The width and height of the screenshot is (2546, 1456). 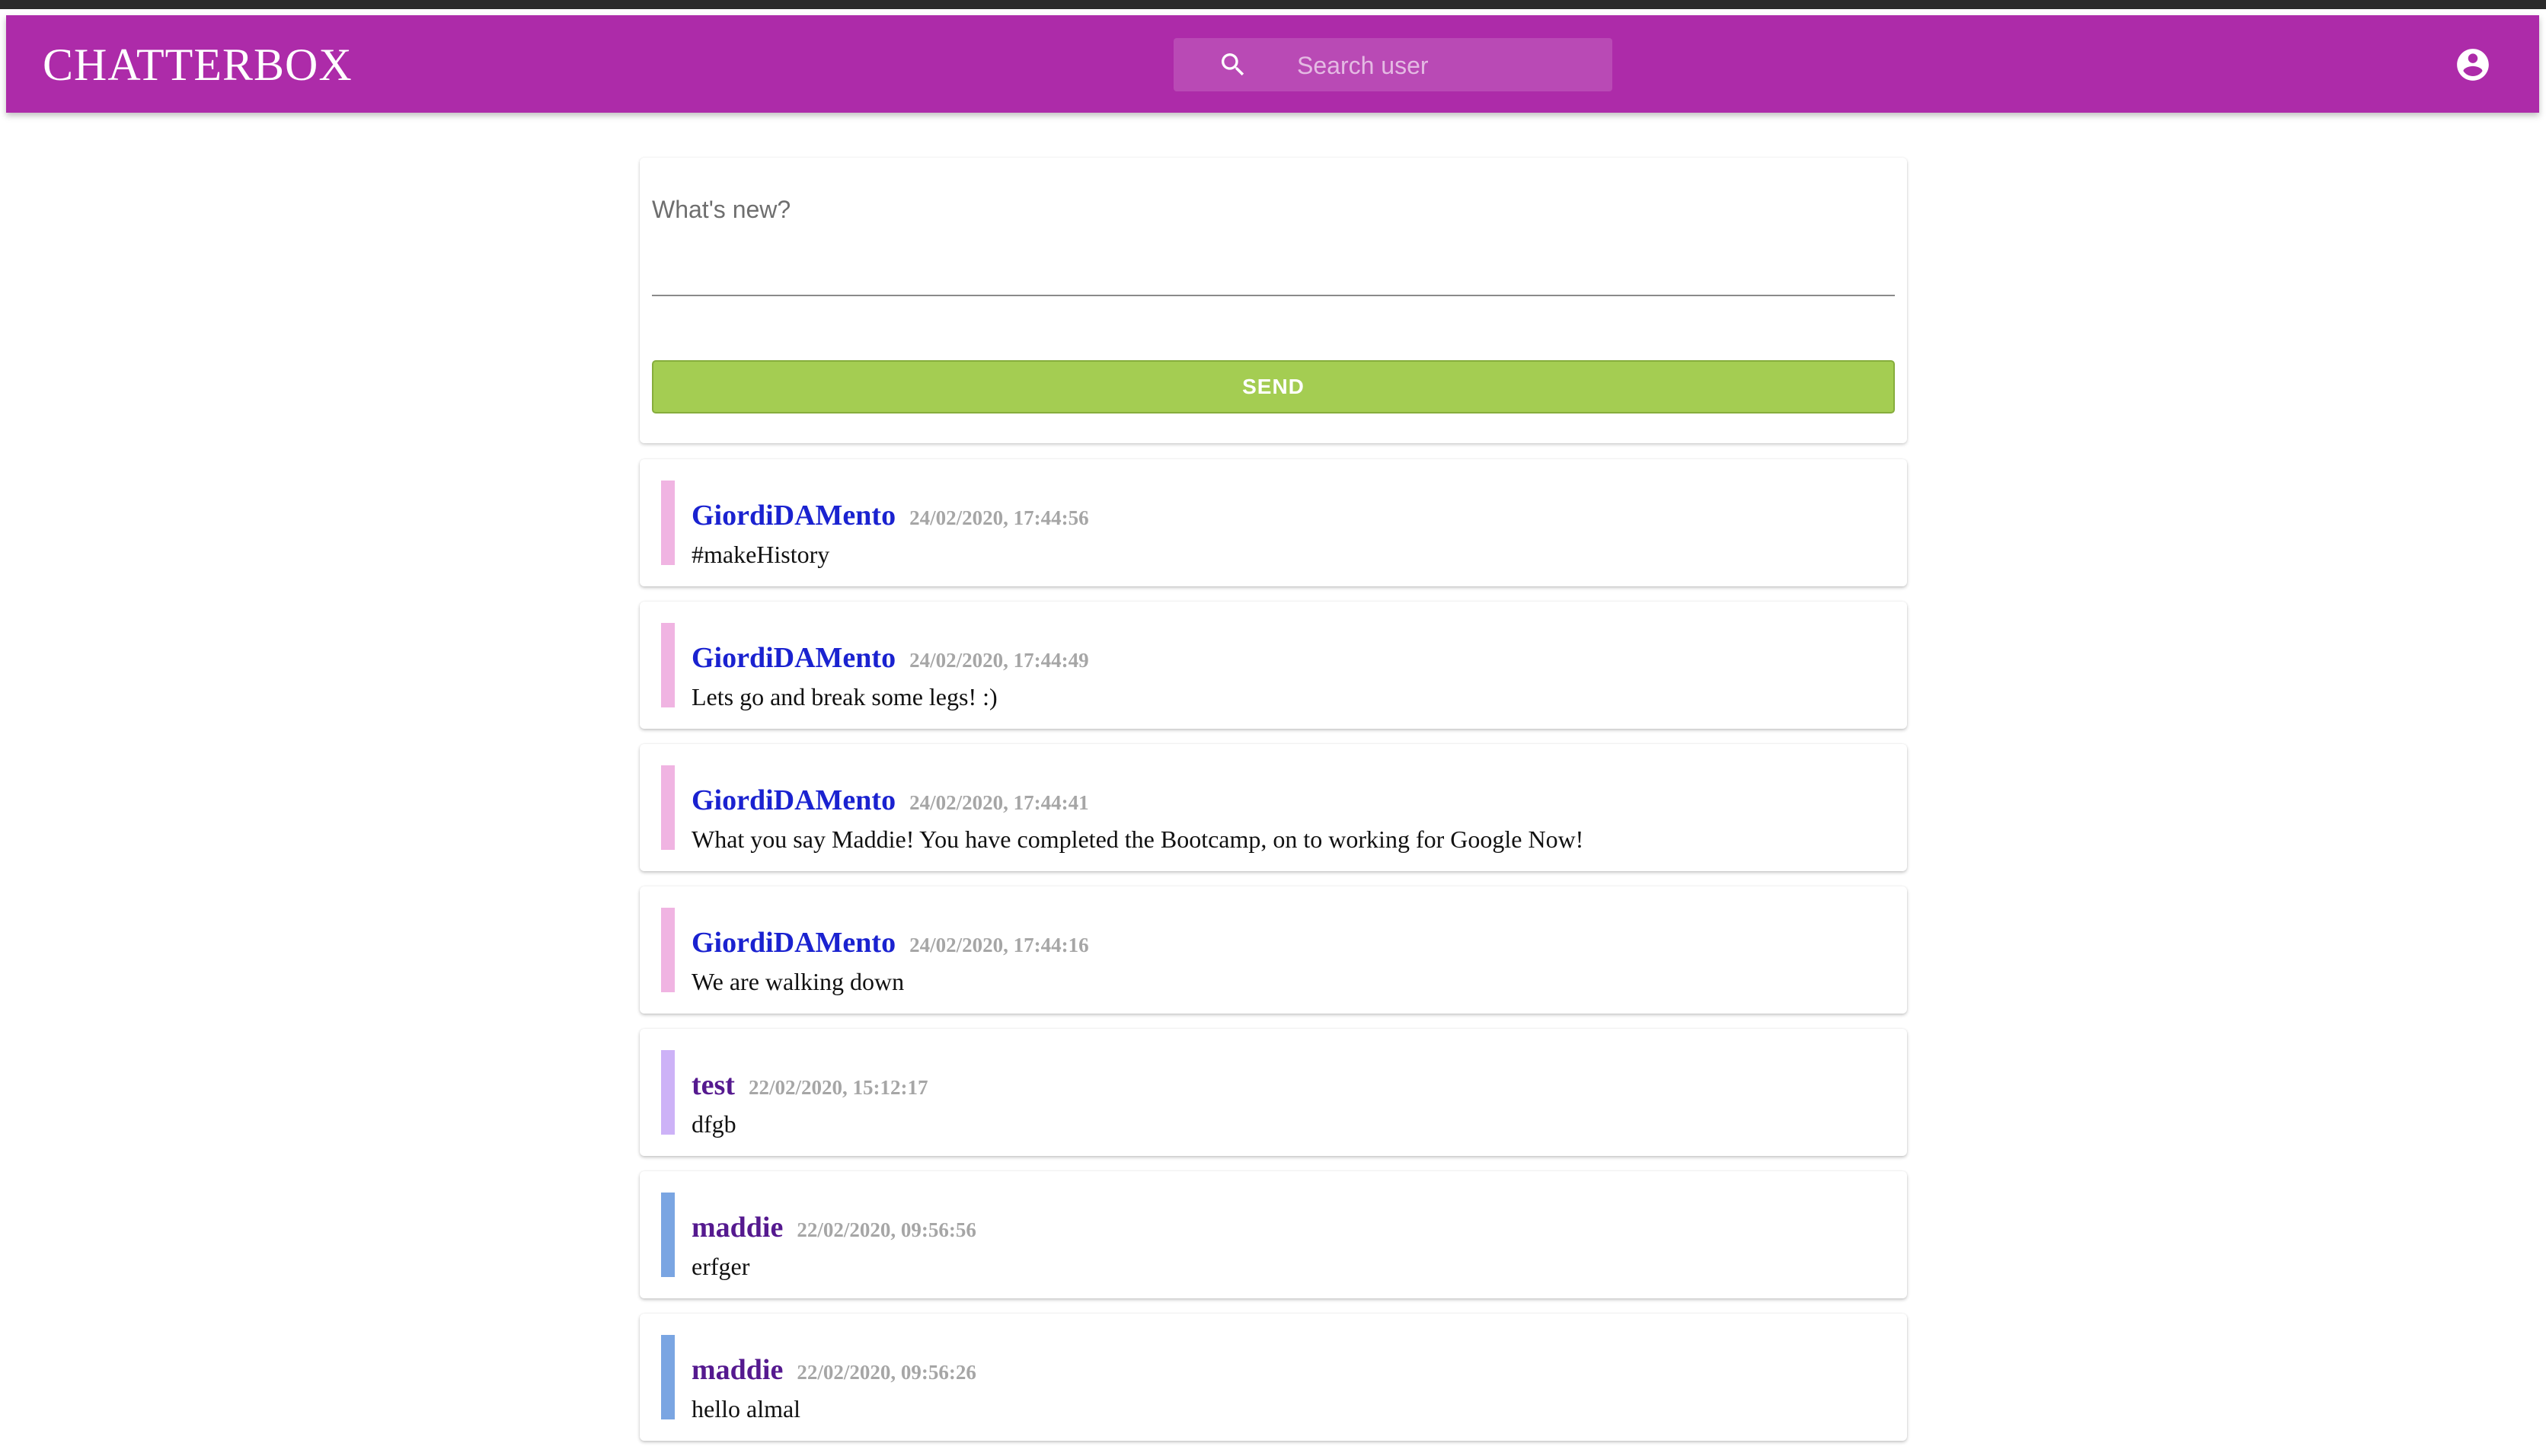 I want to click on message-author: maddie 22/02/2020, 09:56:26, so click(x=834, y=1371).